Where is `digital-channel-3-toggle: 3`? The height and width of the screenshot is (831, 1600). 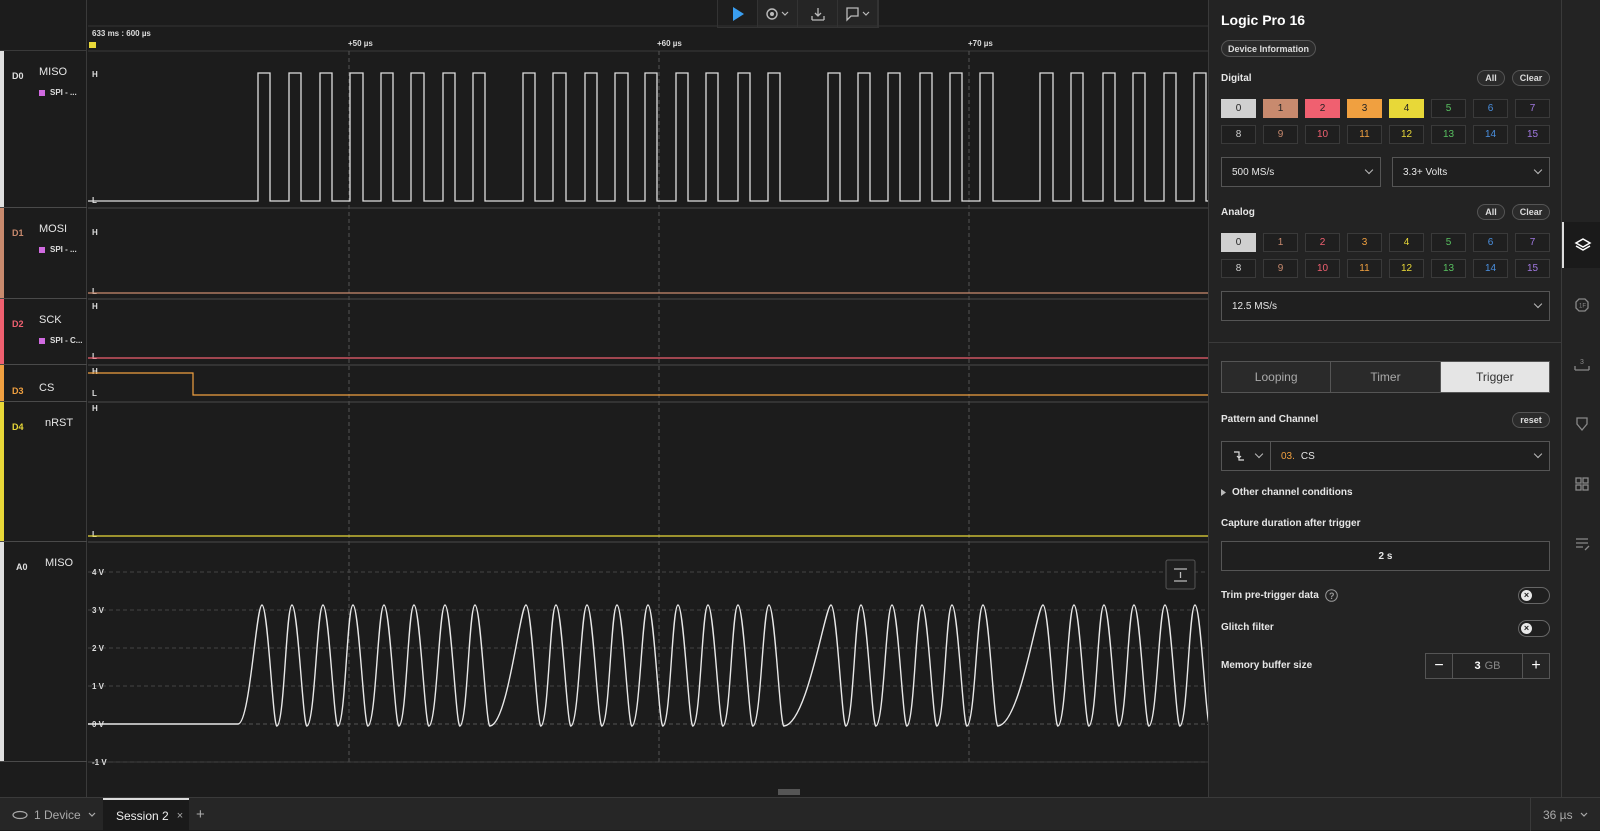
digital-channel-3-toggle: 3 is located at coordinates (1364, 108).